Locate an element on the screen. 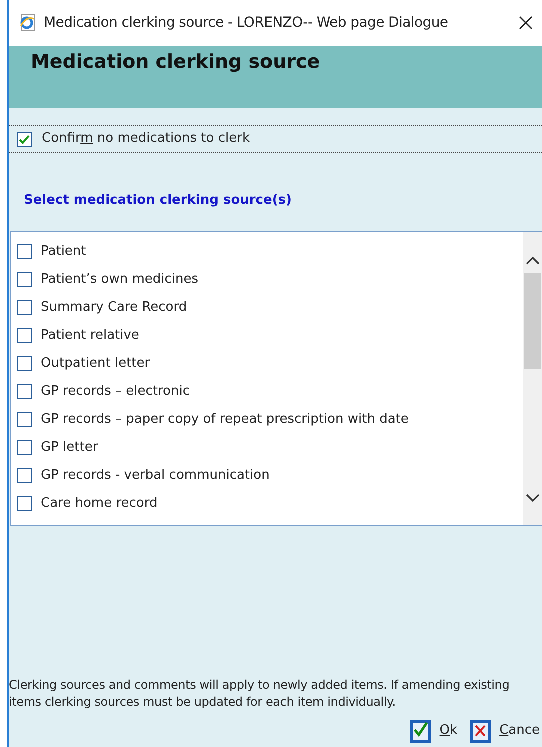 The image size is (542, 747). info-note: Clerking sources and comments will apply to newly added items. If amending existing items clerking sources must be updated for each item individually. is located at coordinates (260, 694).